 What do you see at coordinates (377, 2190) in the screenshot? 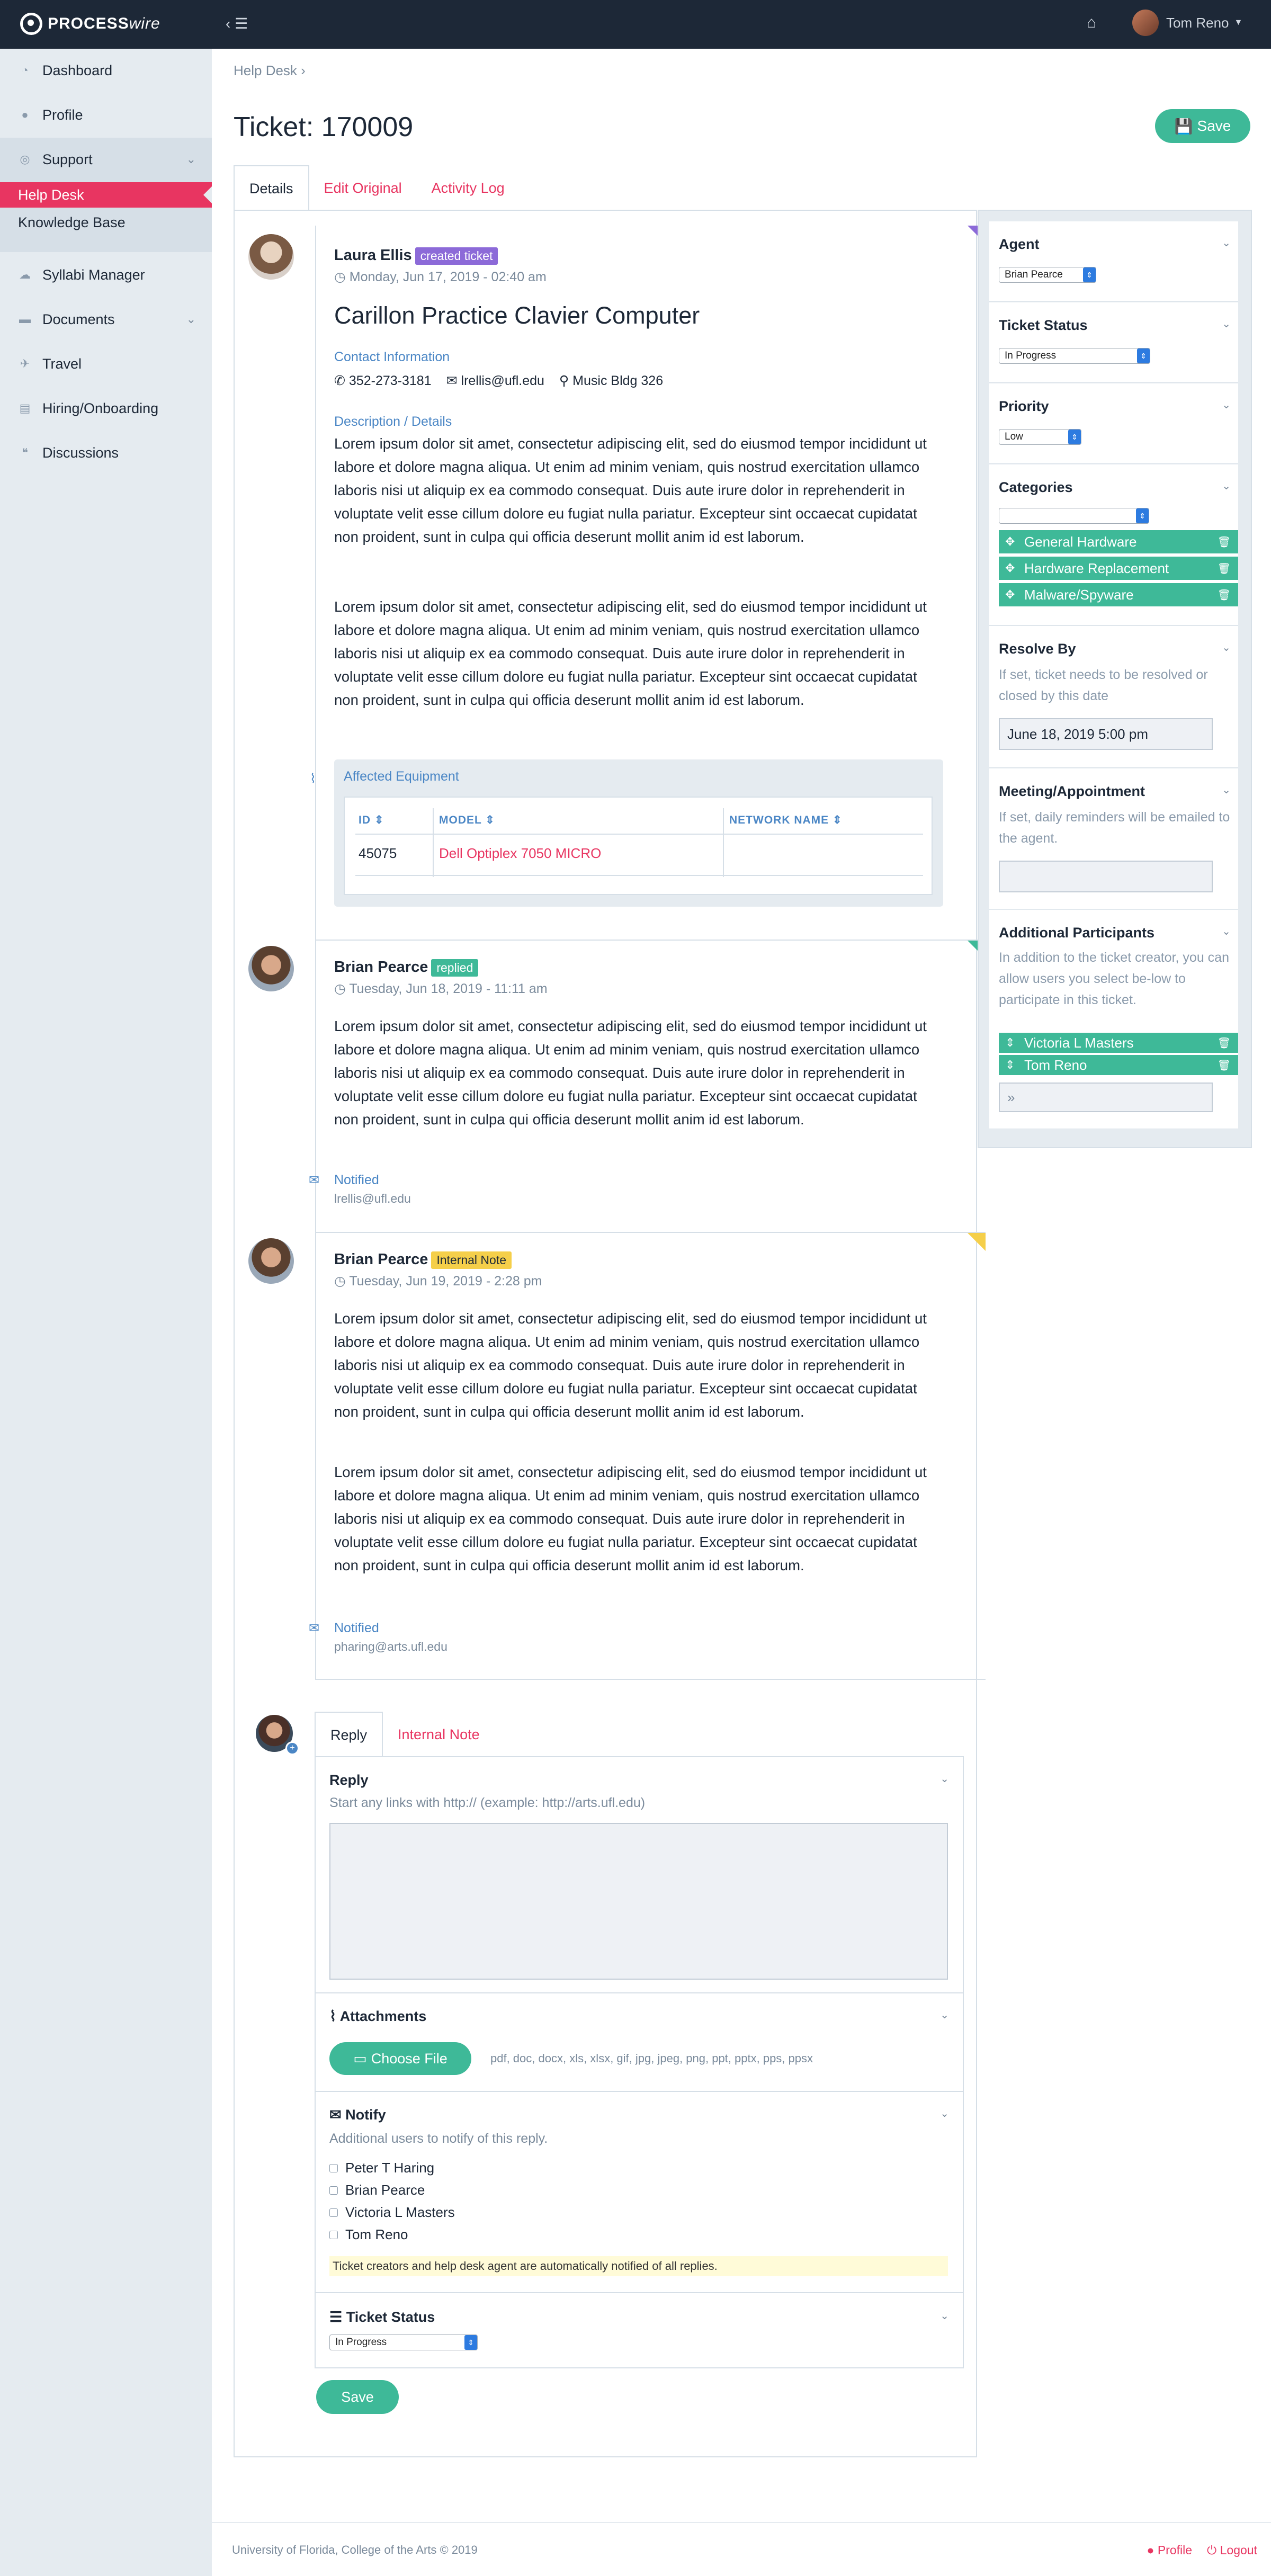
I see `notify-checkbox: Brian Pearce` at bounding box center [377, 2190].